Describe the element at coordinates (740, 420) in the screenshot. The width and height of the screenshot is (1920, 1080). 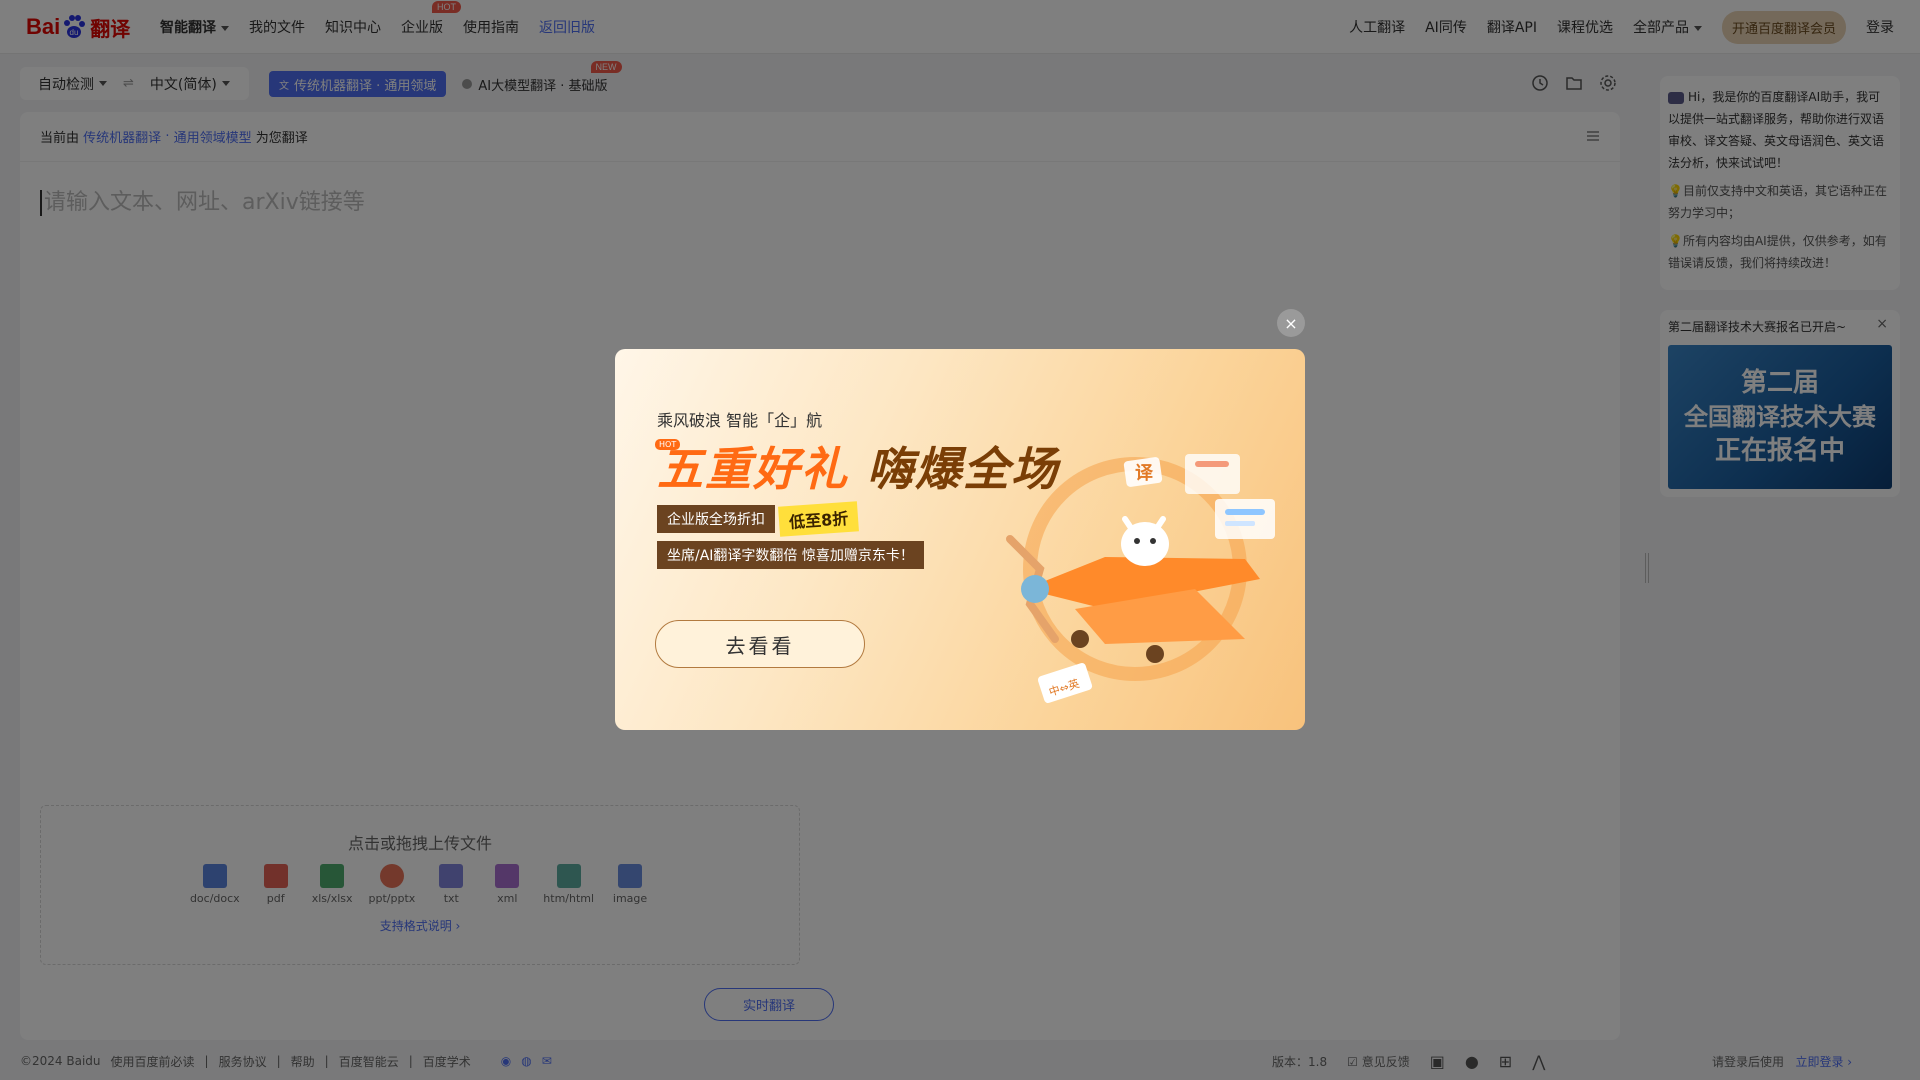
I see `promo-tagline: 乘风破浪 智能「企」航` at that location.